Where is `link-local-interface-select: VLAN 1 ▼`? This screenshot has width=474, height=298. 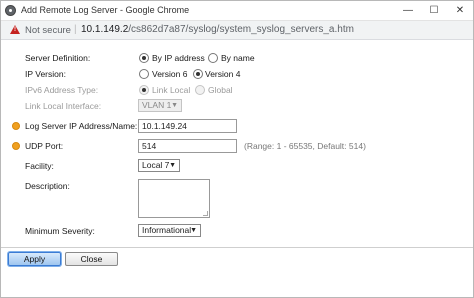
link-local-interface-select: VLAN 1 ▼ is located at coordinates (160, 105).